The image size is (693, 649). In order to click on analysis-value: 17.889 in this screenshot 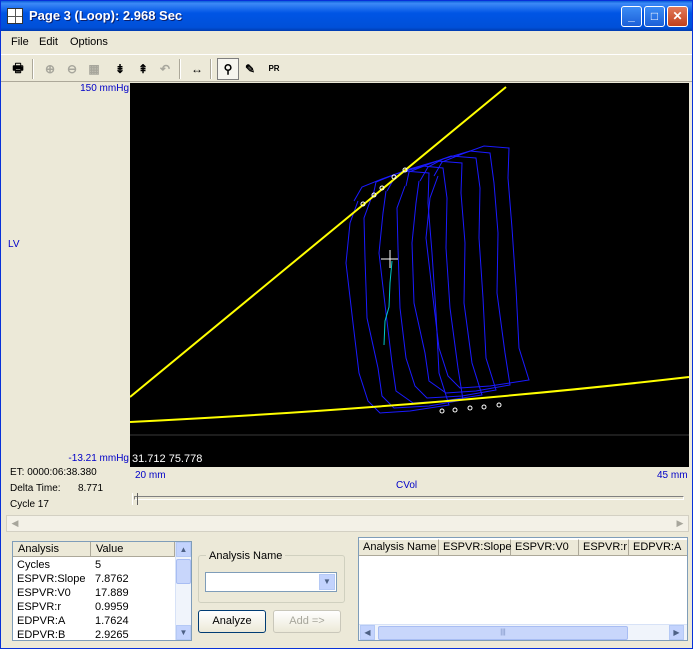, I will do `click(112, 593)`.